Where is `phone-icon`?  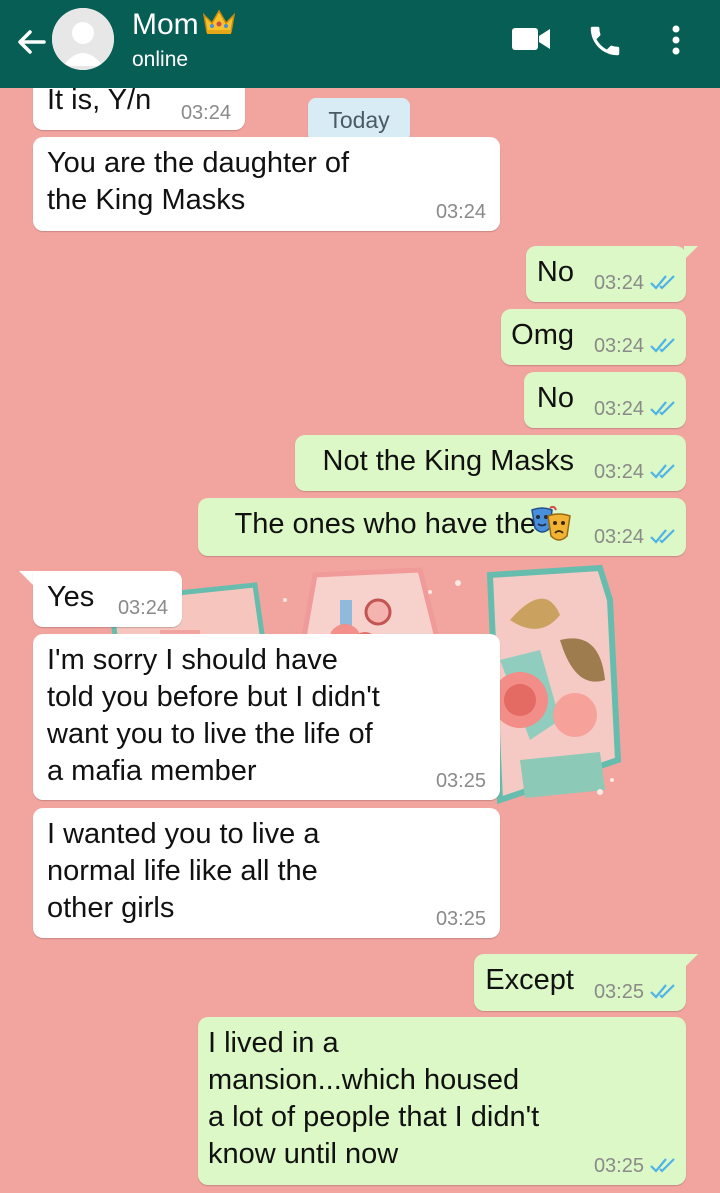
phone-icon is located at coordinates (605, 41).